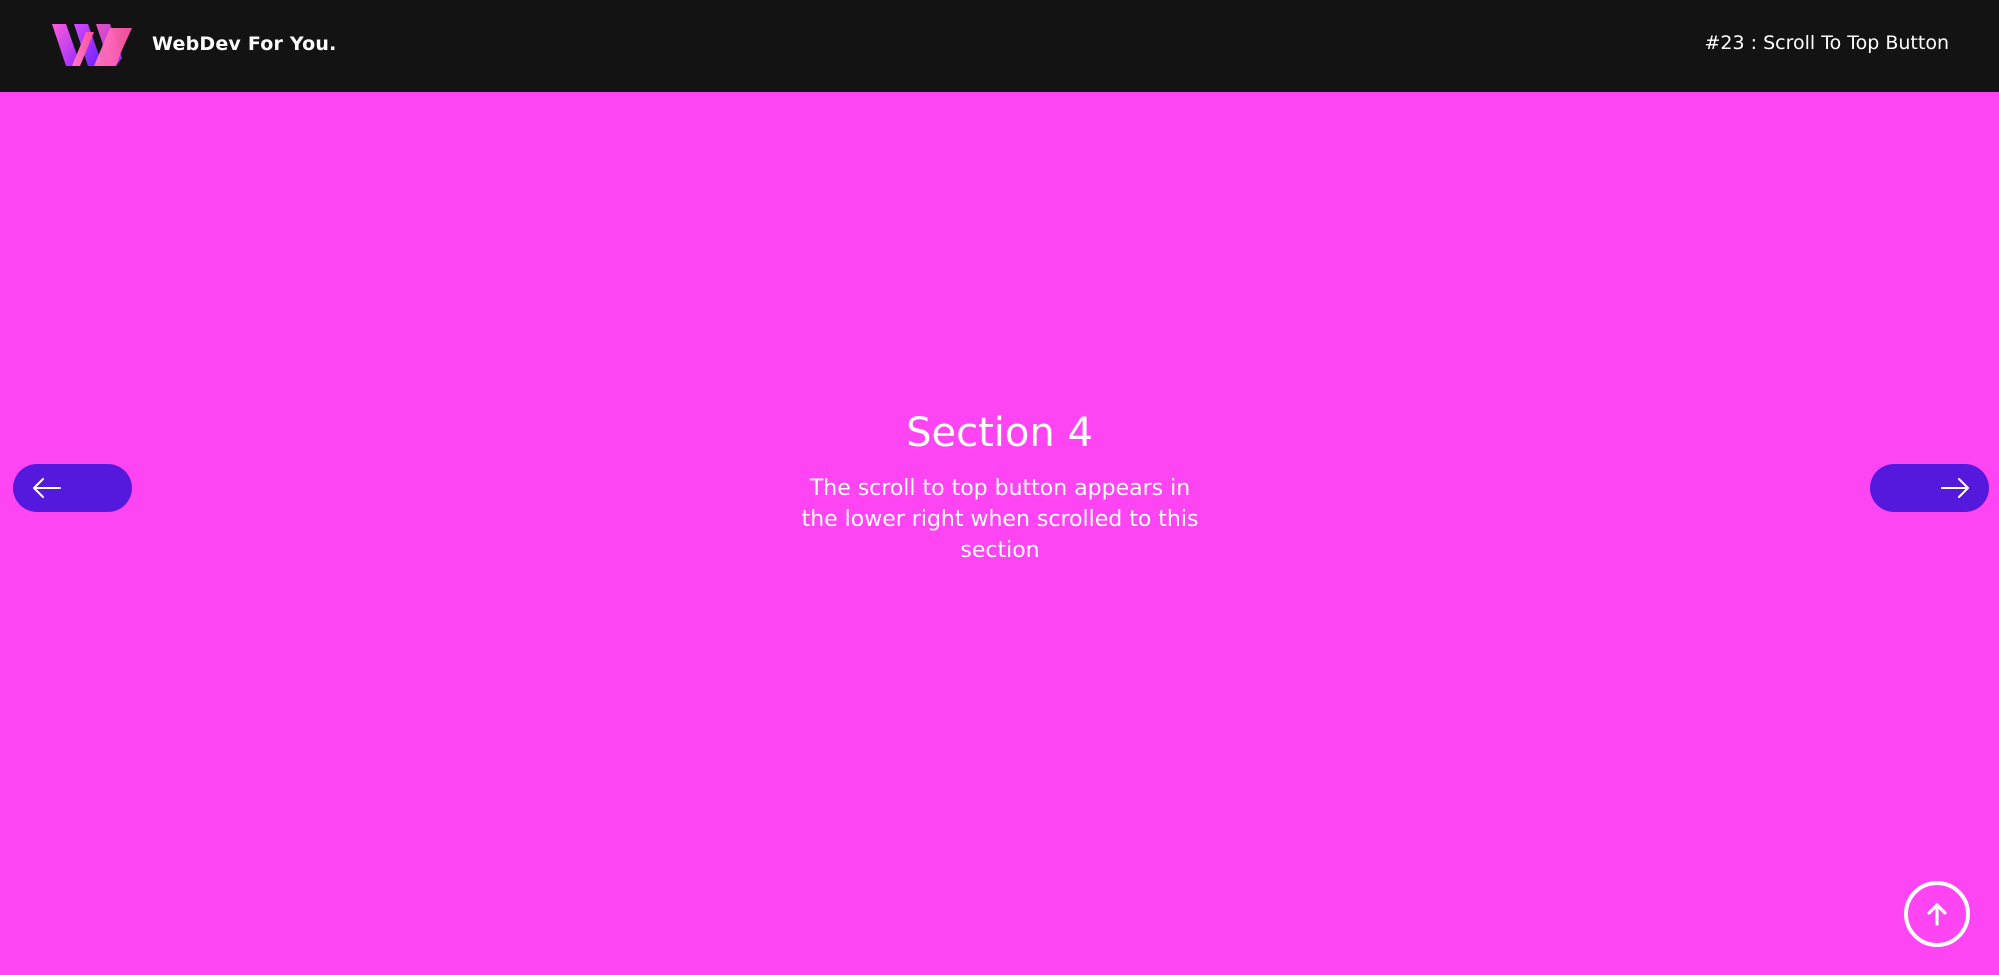 The height and width of the screenshot is (975, 1999). Describe the element at coordinates (1827, 43) in the screenshot. I see `page-tag: #23 : Scroll To Top Button` at that location.